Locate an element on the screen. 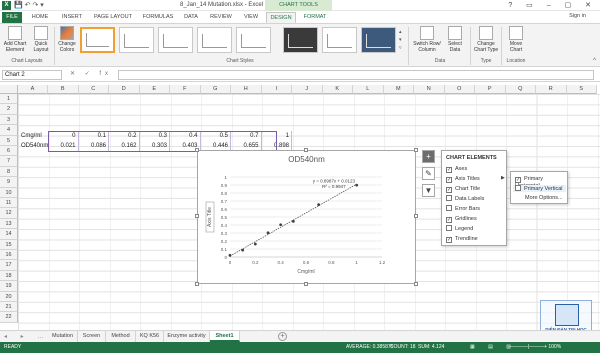  chart-element-gridlines: ✓ Gridlines is located at coordinates (461, 219).